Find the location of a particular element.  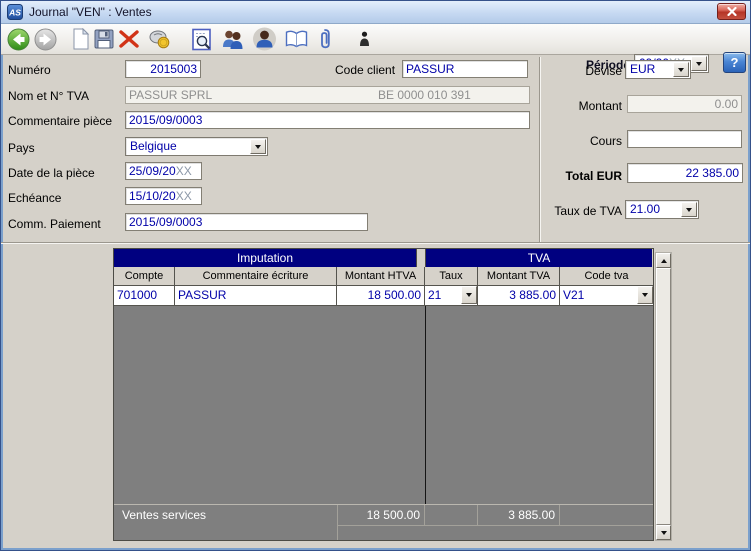

col-header-montant-htva: Montant HTVA is located at coordinates (381, 276).